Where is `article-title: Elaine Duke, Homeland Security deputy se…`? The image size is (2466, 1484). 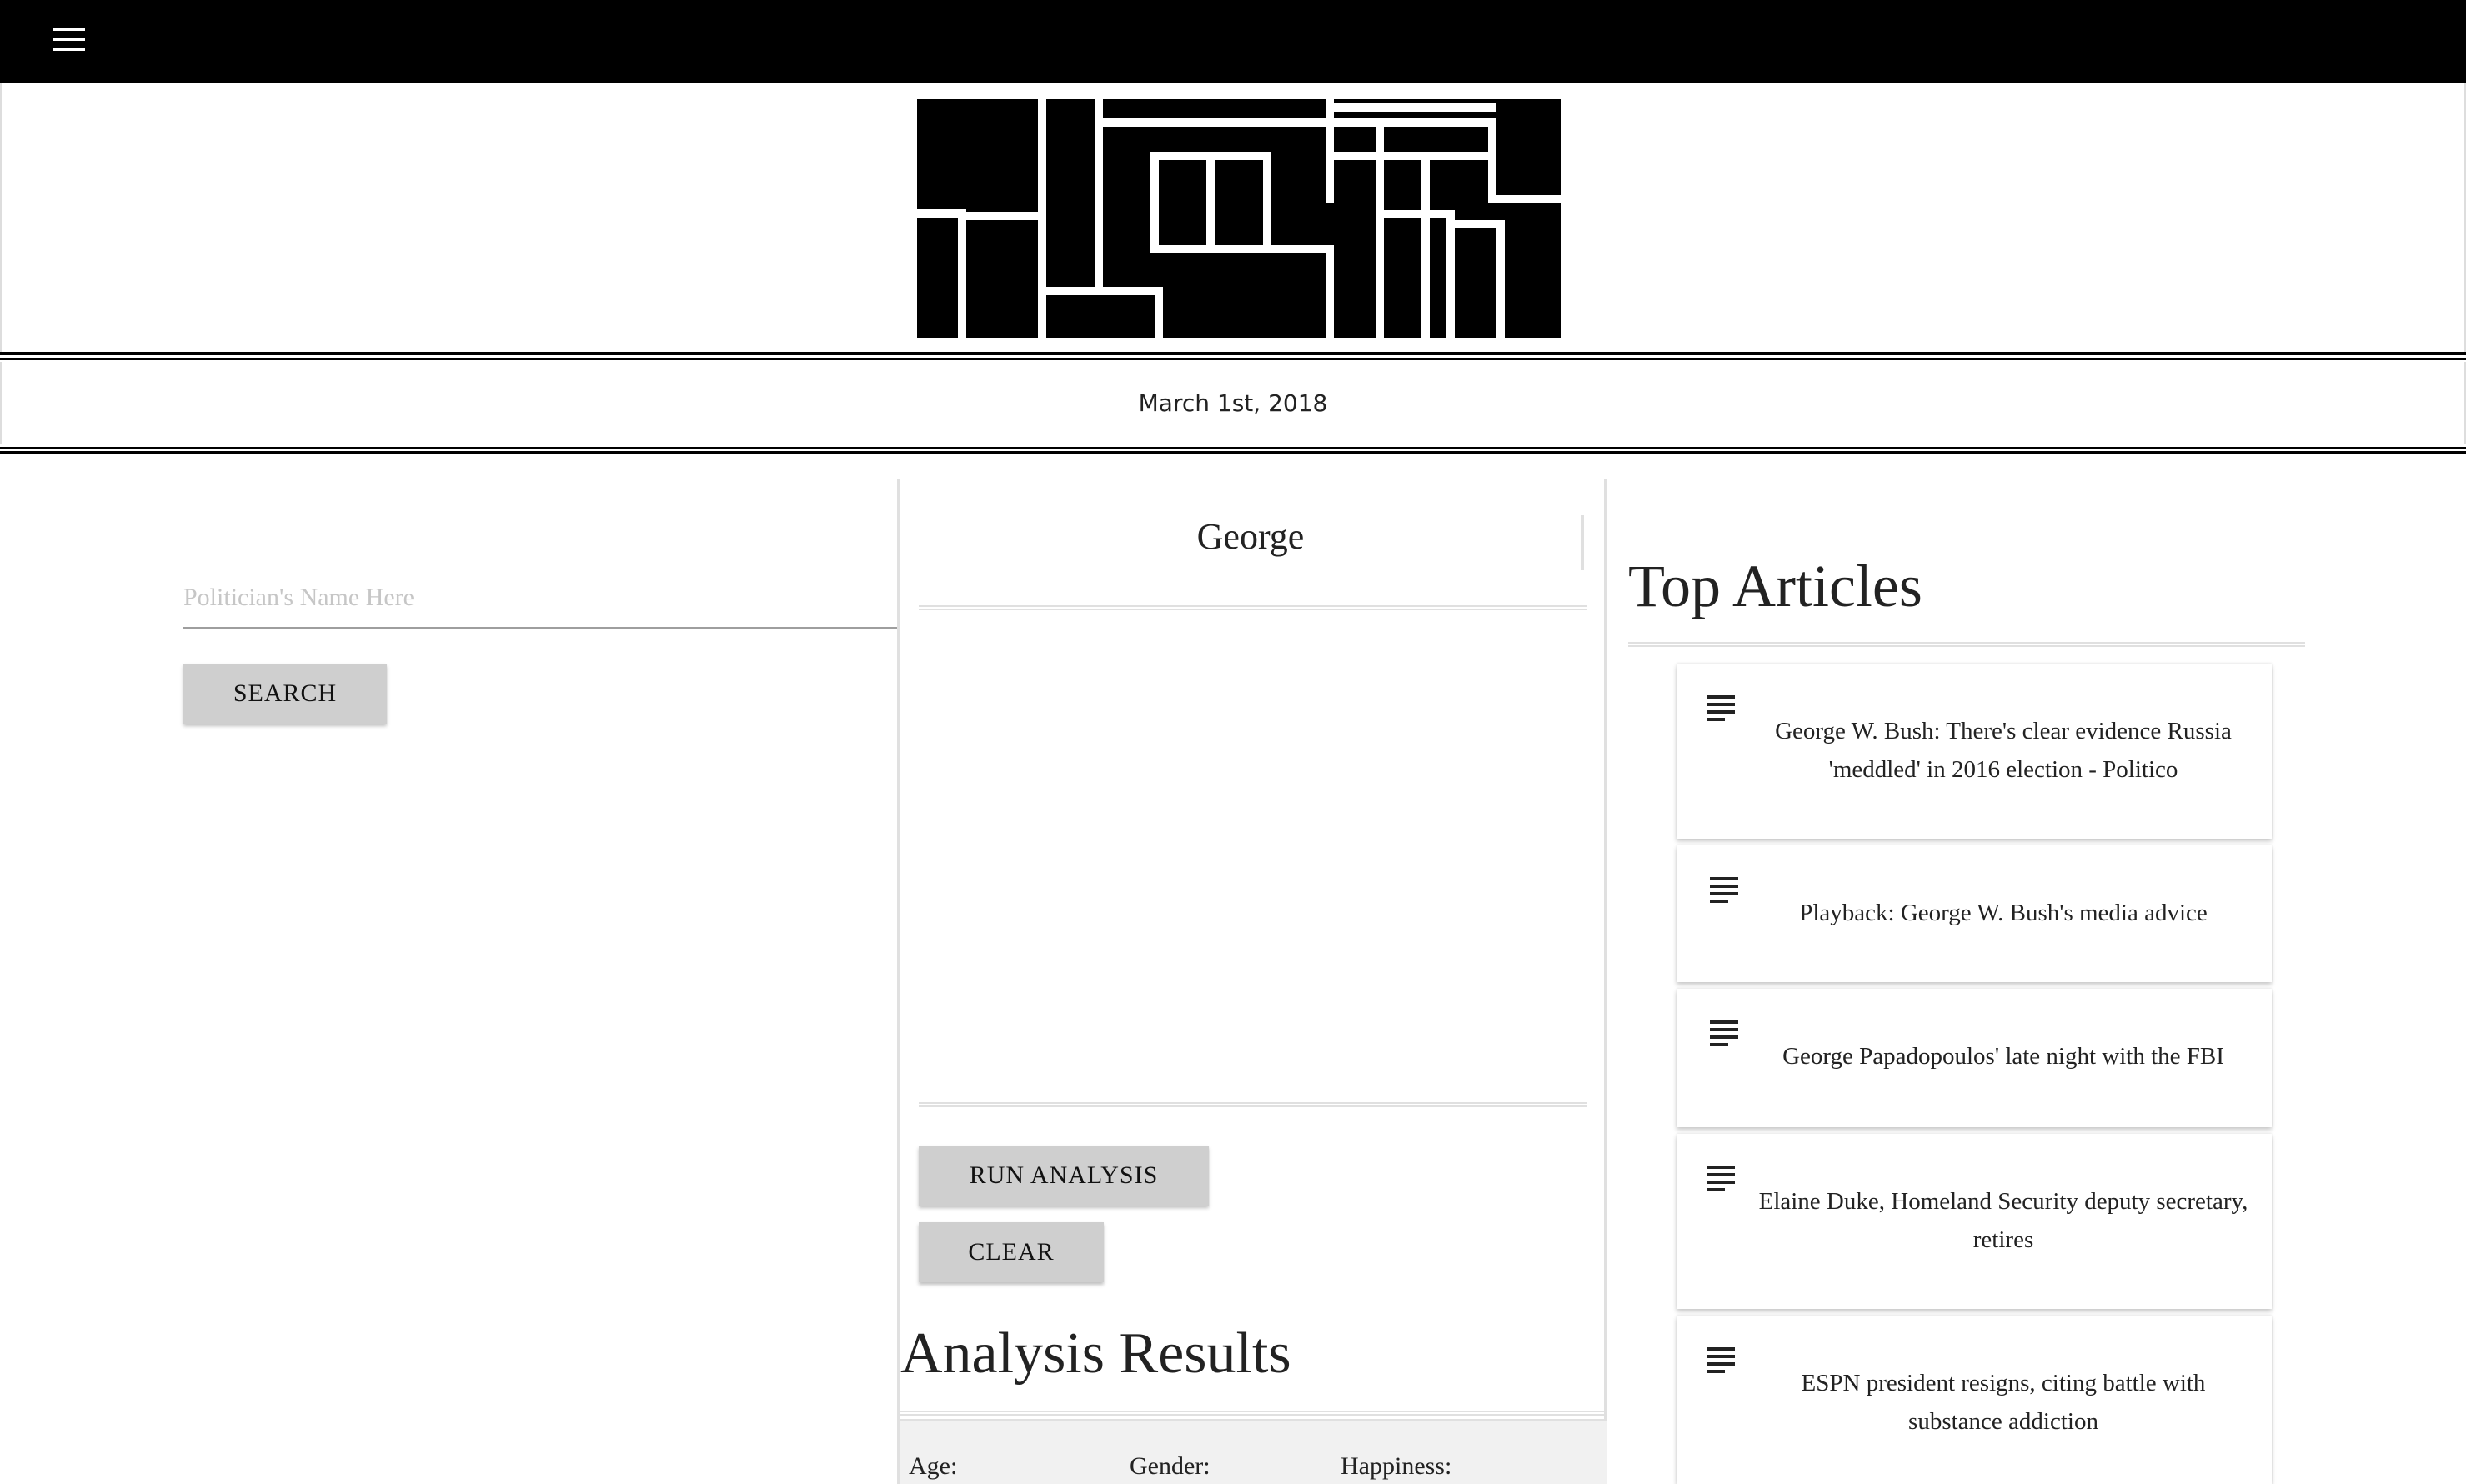
article-title: Elaine Duke, Homeland Security deputy se… is located at coordinates (2003, 1220).